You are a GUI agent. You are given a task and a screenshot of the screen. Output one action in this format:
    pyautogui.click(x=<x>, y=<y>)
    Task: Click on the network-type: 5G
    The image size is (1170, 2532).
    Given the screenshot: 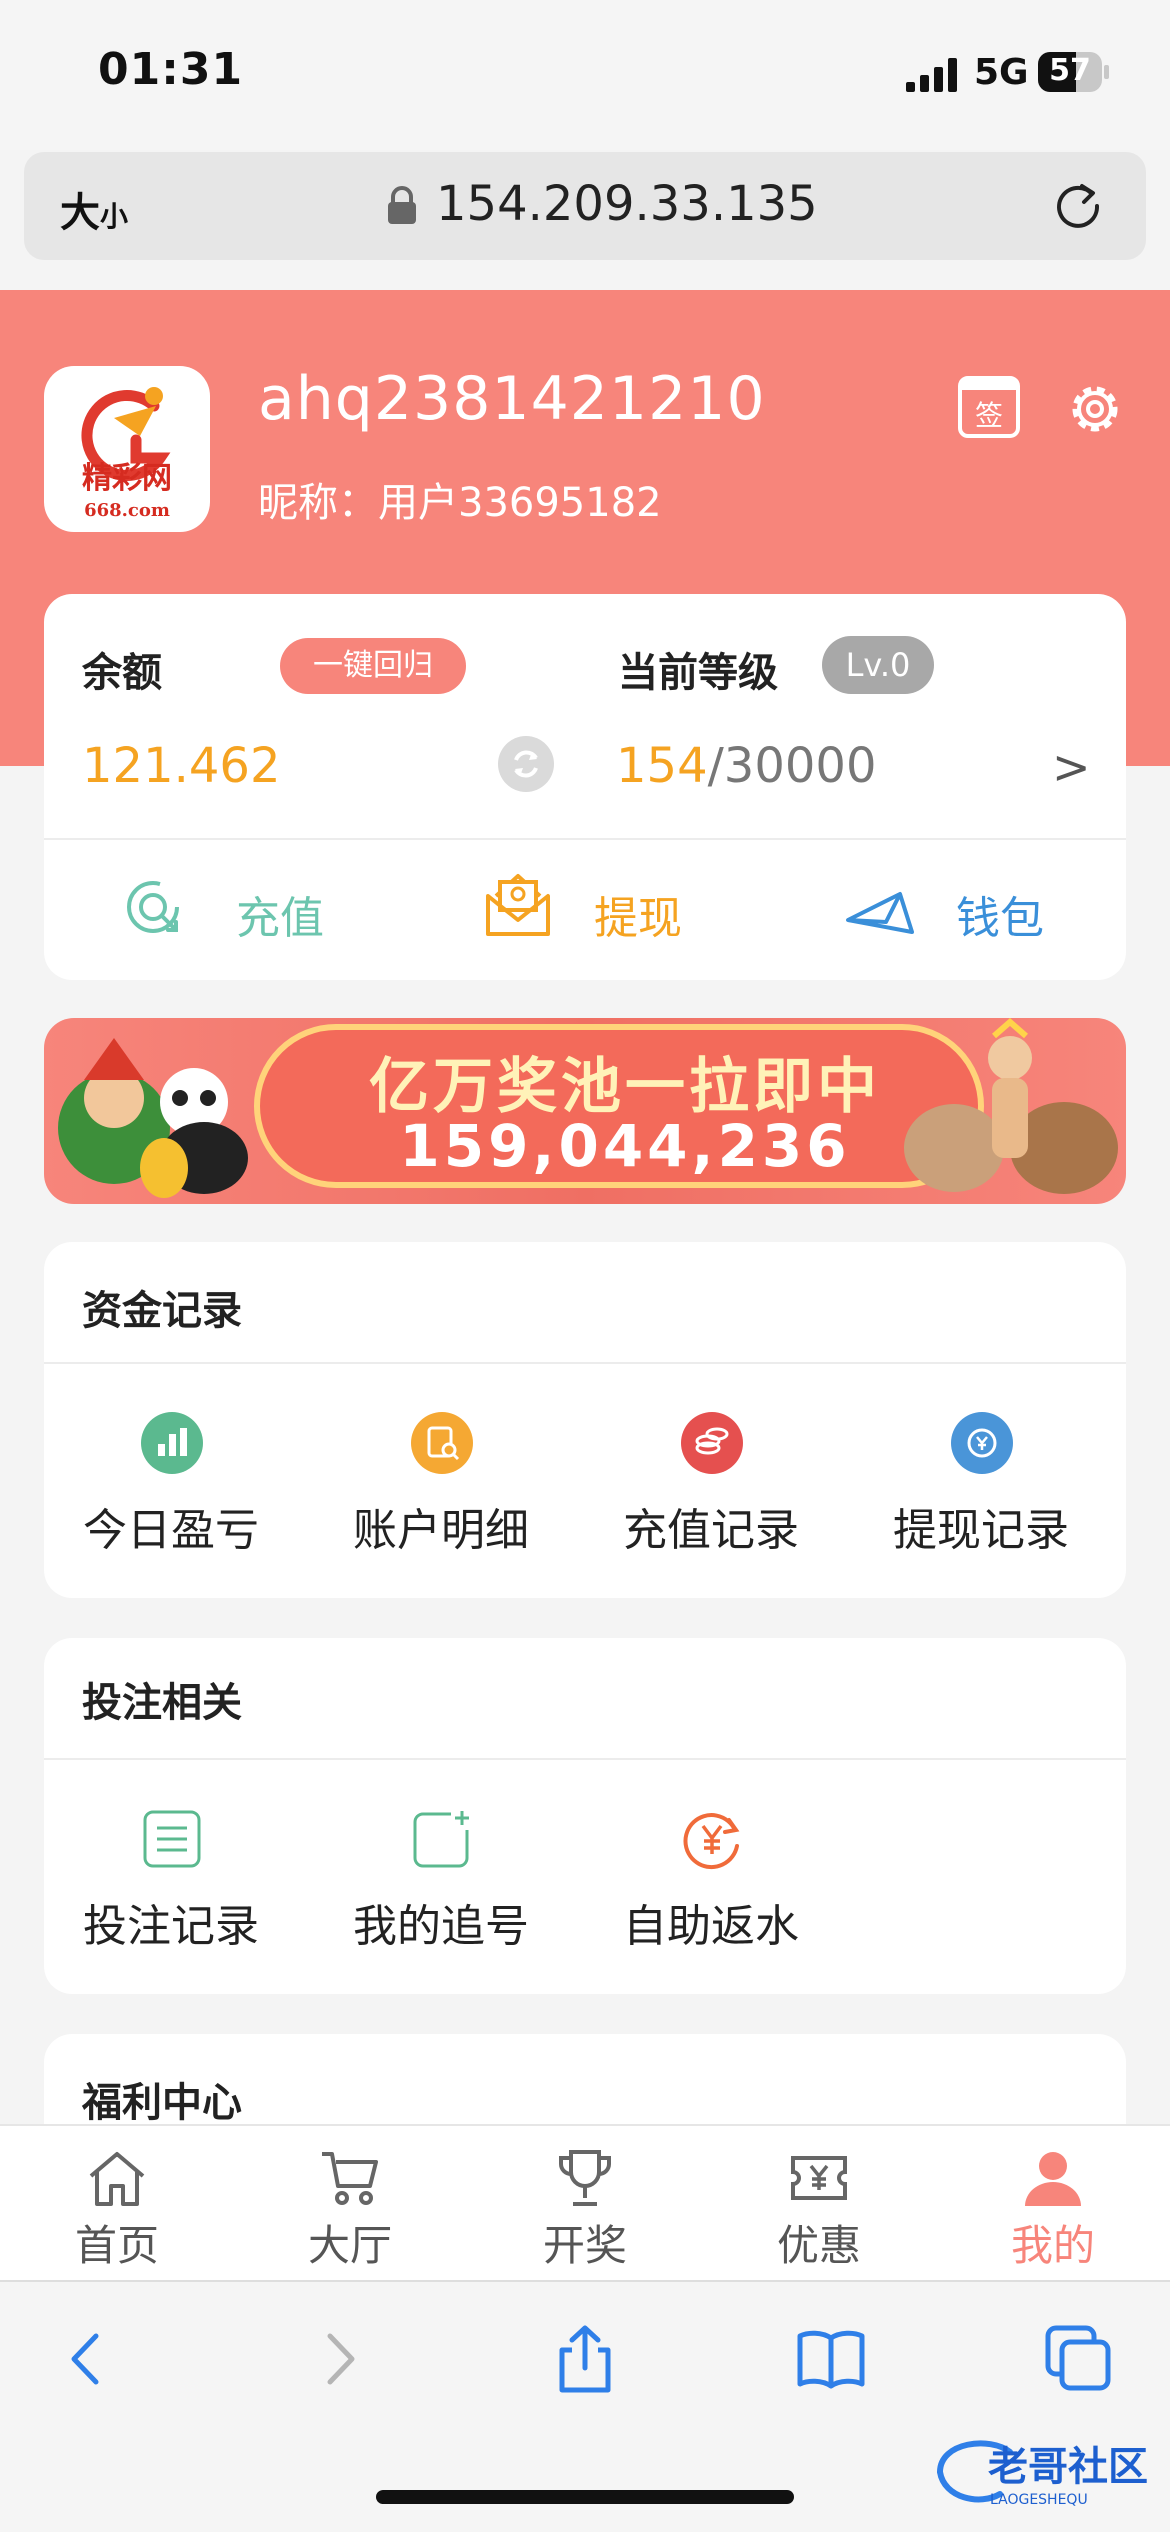 What is the action you would take?
    pyautogui.click(x=1001, y=72)
    